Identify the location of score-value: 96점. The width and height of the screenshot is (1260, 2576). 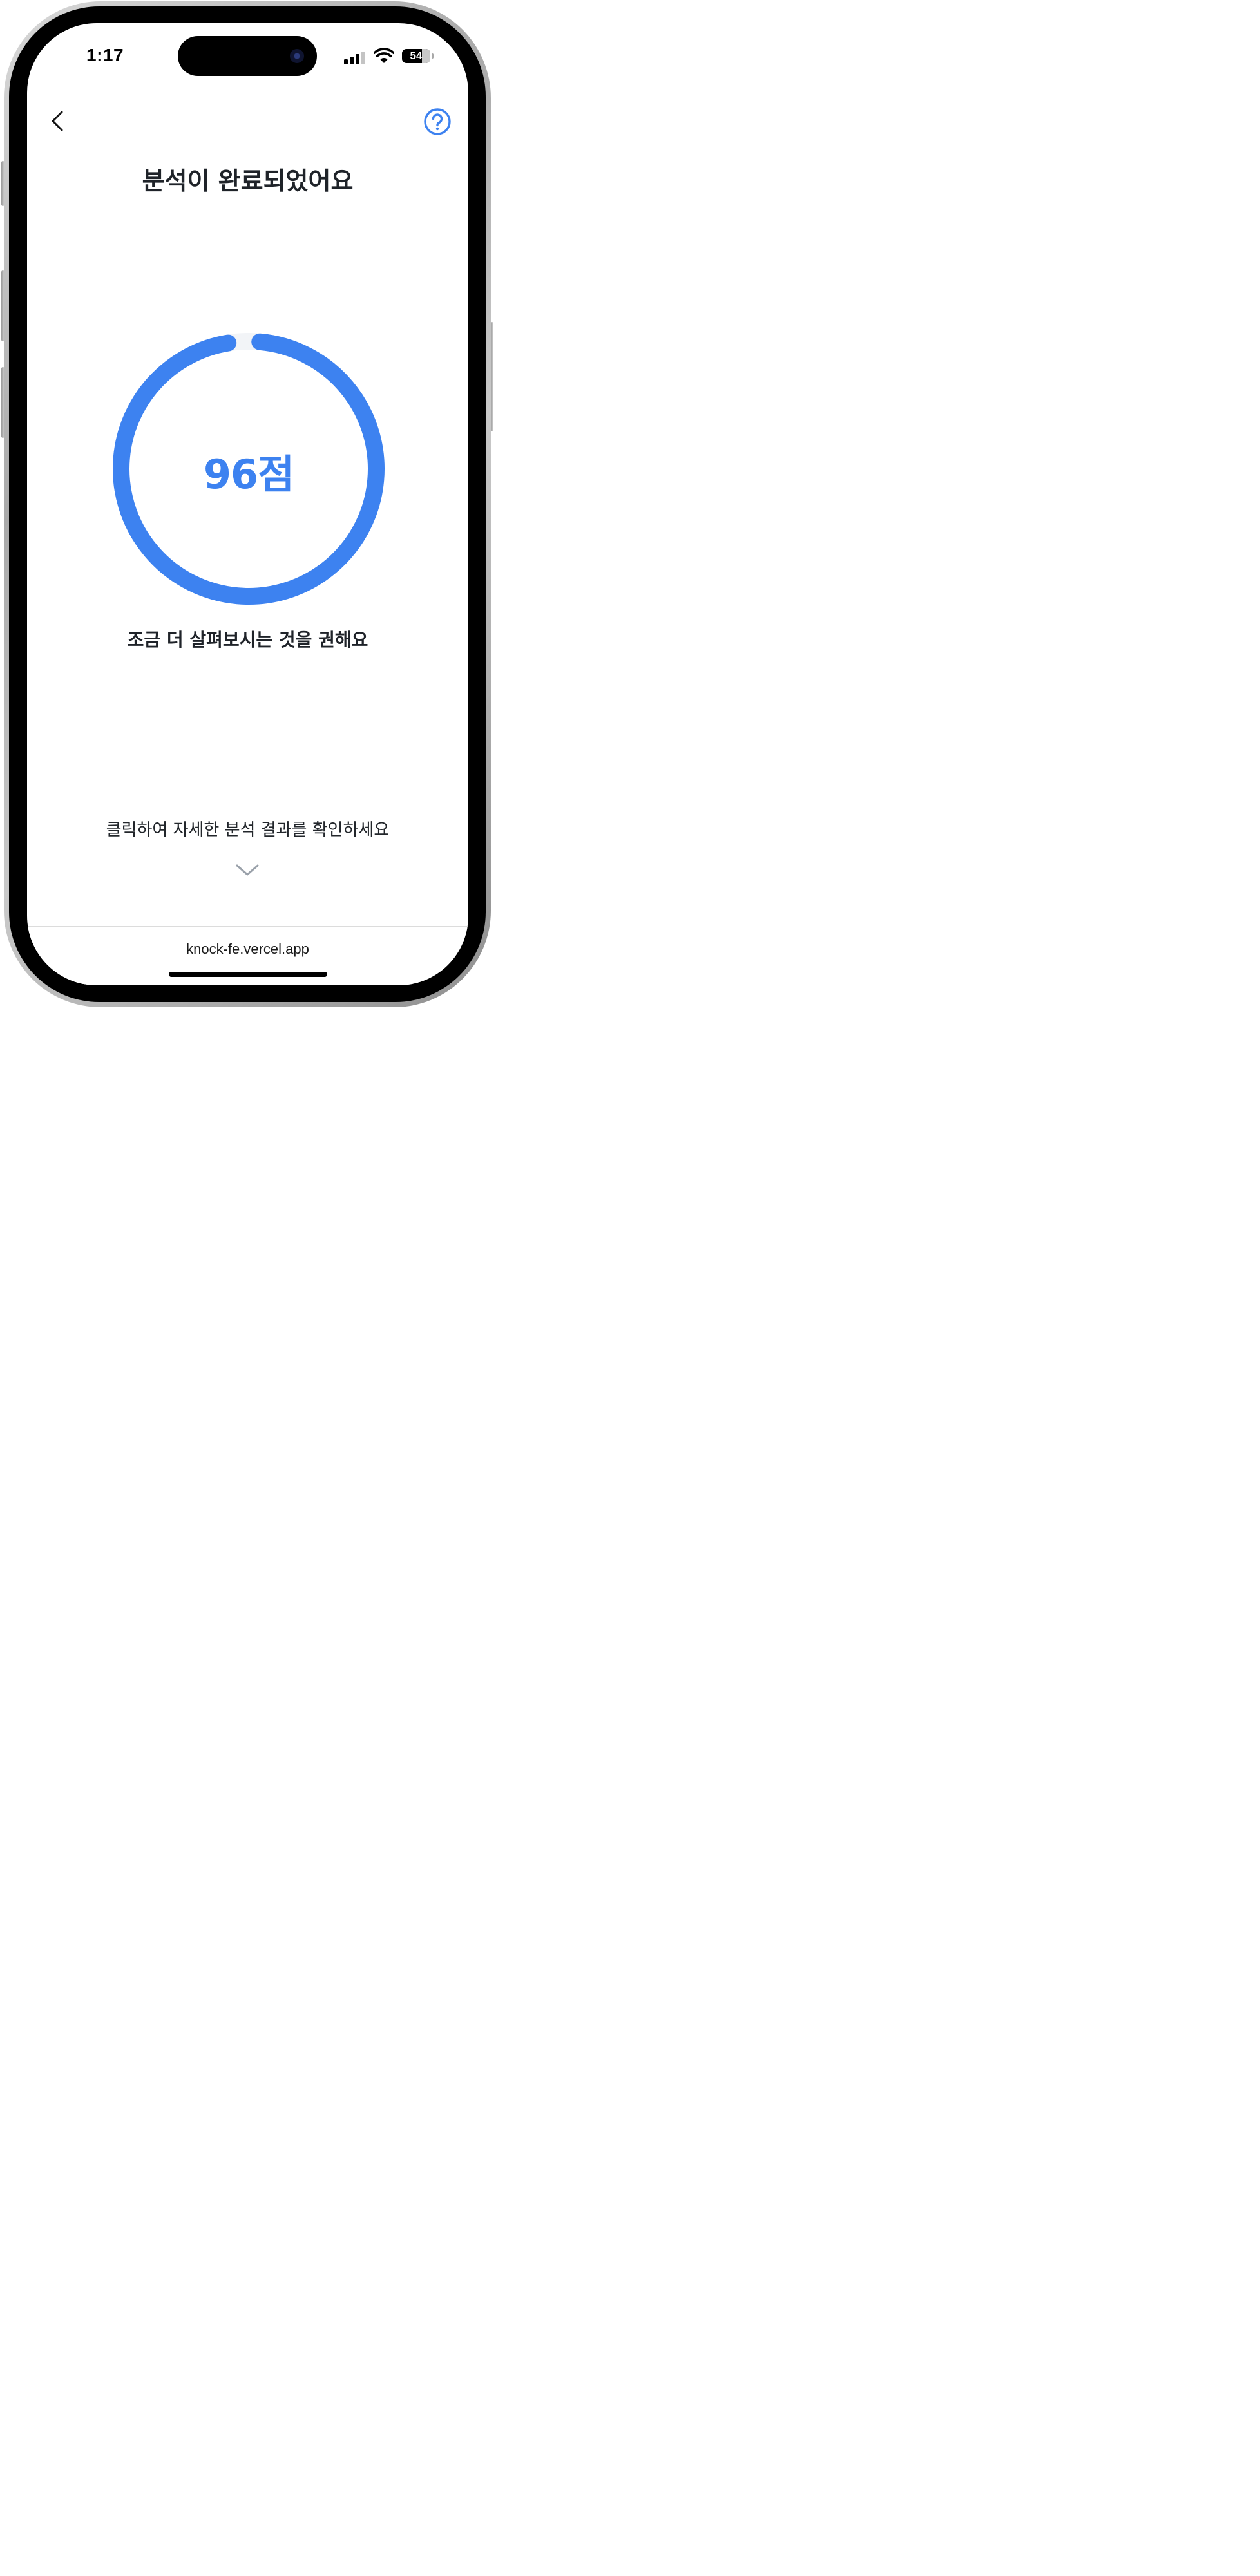
(248, 475).